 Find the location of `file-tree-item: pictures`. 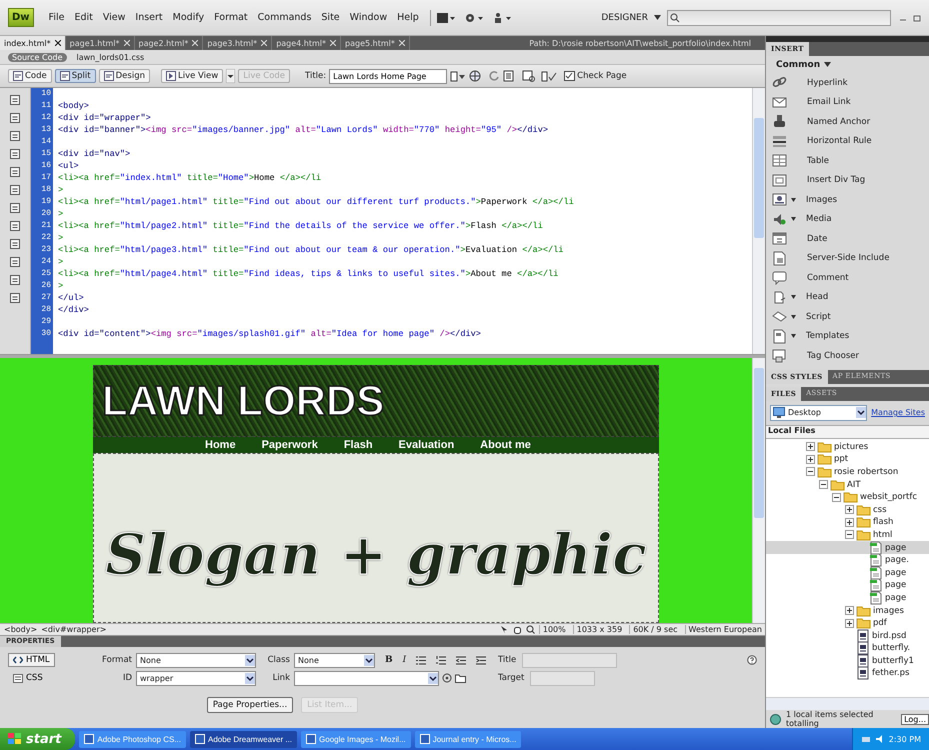

file-tree-item: pictures is located at coordinates (847, 447).